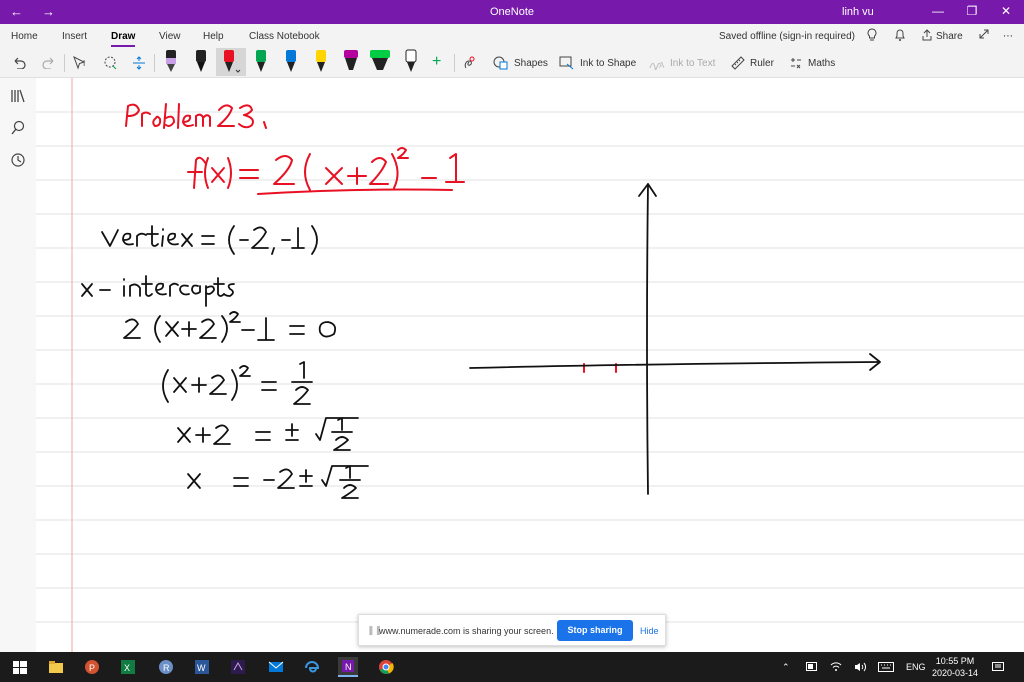  What do you see at coordinates (213, 36) in the screenshot?
I see `tab-help: Help` at bounding box center [213, 36].